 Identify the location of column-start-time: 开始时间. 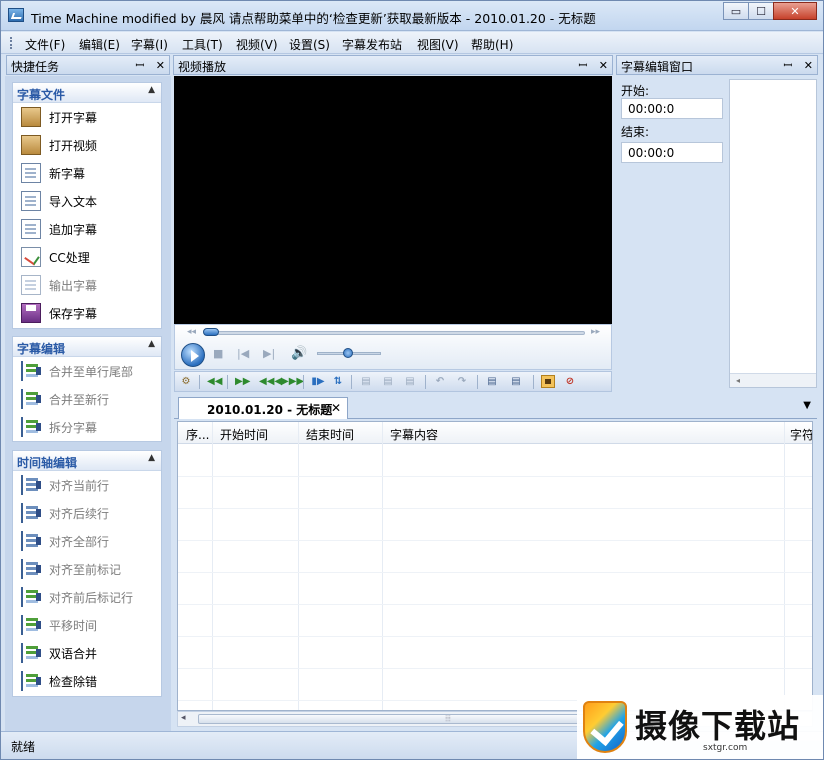
(244, 434).